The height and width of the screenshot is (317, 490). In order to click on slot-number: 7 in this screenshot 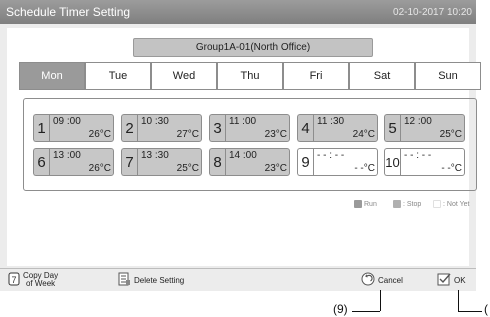, I will do `click(129, 162)`.